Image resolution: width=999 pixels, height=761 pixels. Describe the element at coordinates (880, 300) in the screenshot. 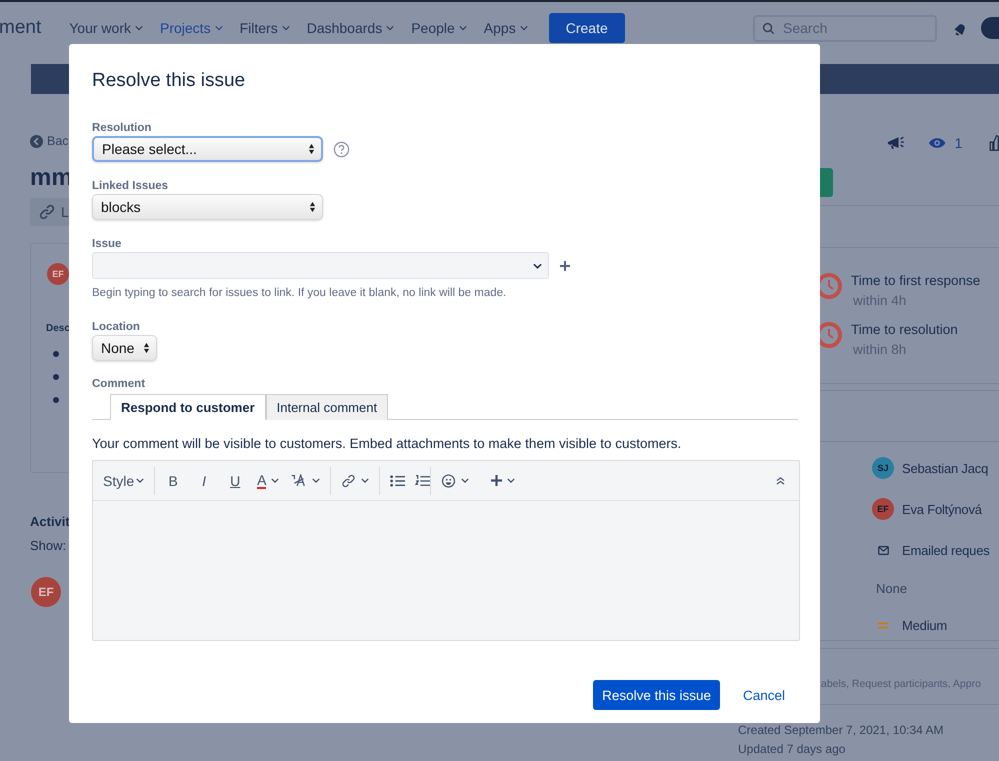

I see `sla-target: within 4h` at that location.